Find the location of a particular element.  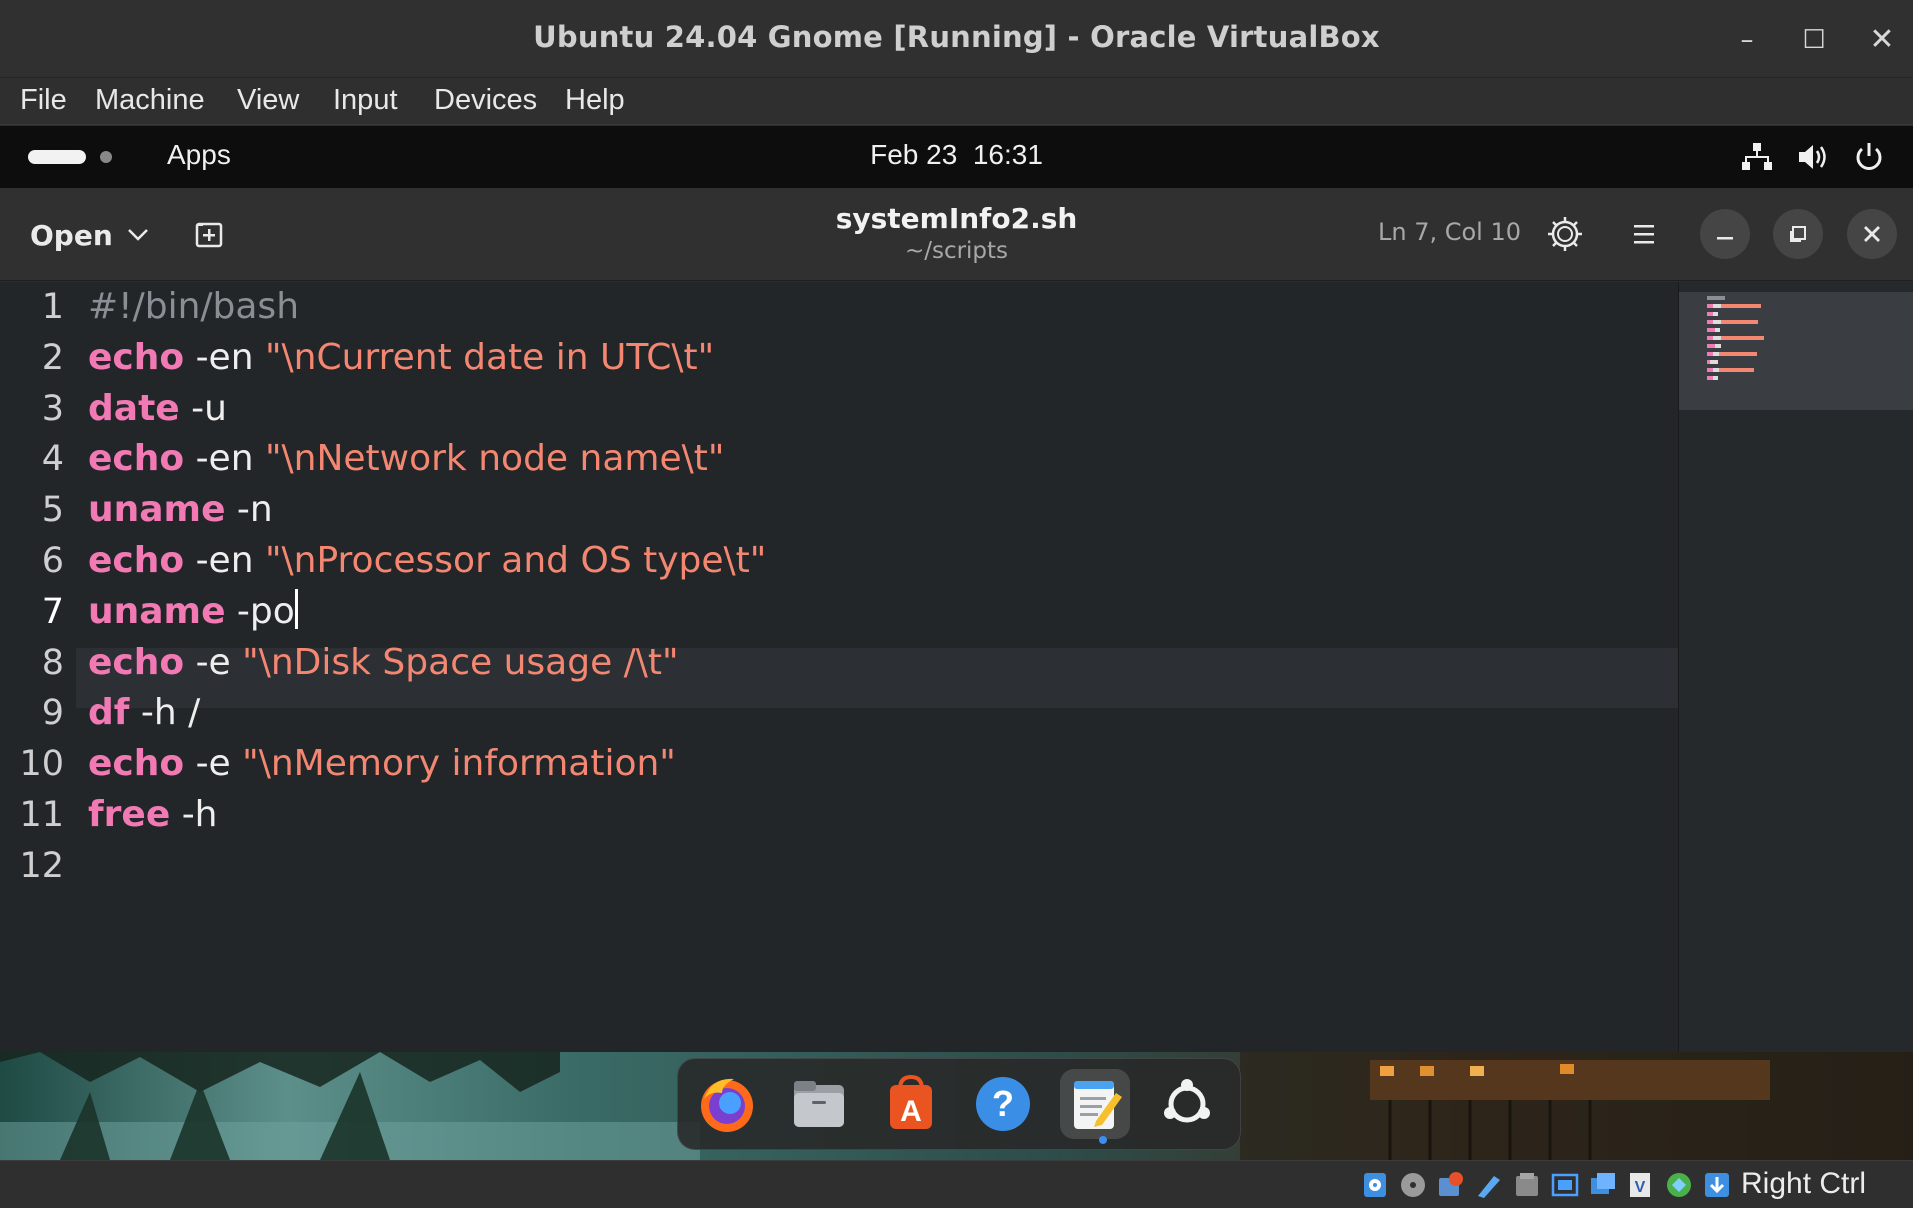

dock: A ? is located at coordinates (959, 1104).